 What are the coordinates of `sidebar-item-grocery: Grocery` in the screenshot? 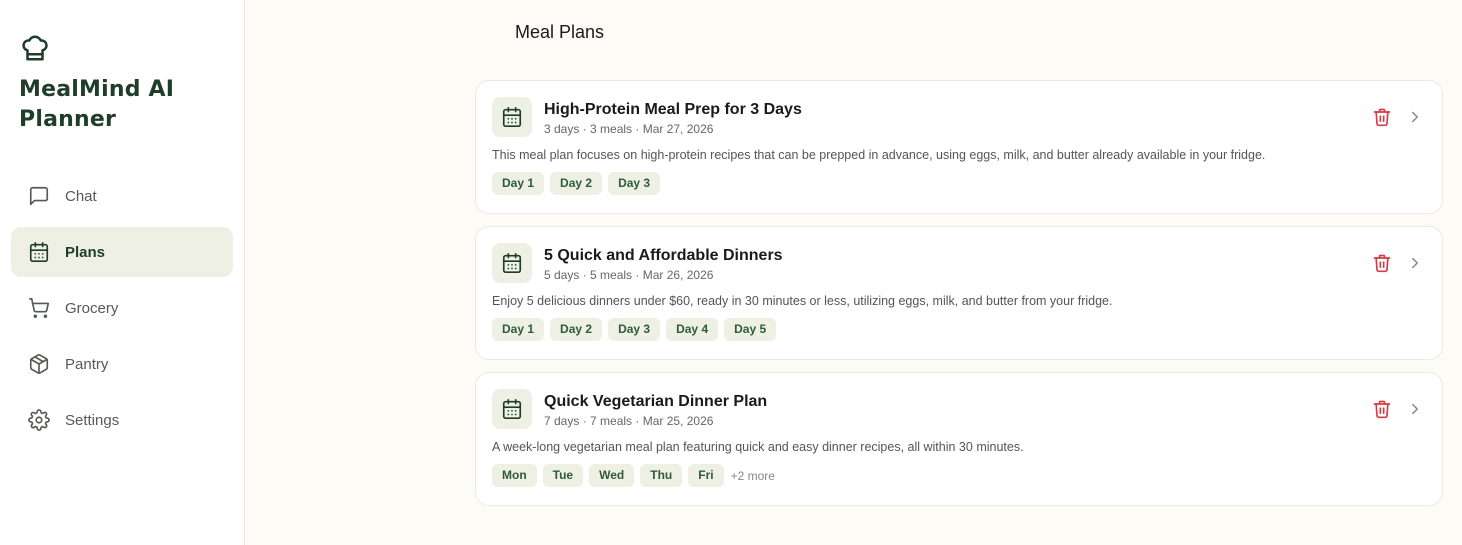 It's located at (122, 308).